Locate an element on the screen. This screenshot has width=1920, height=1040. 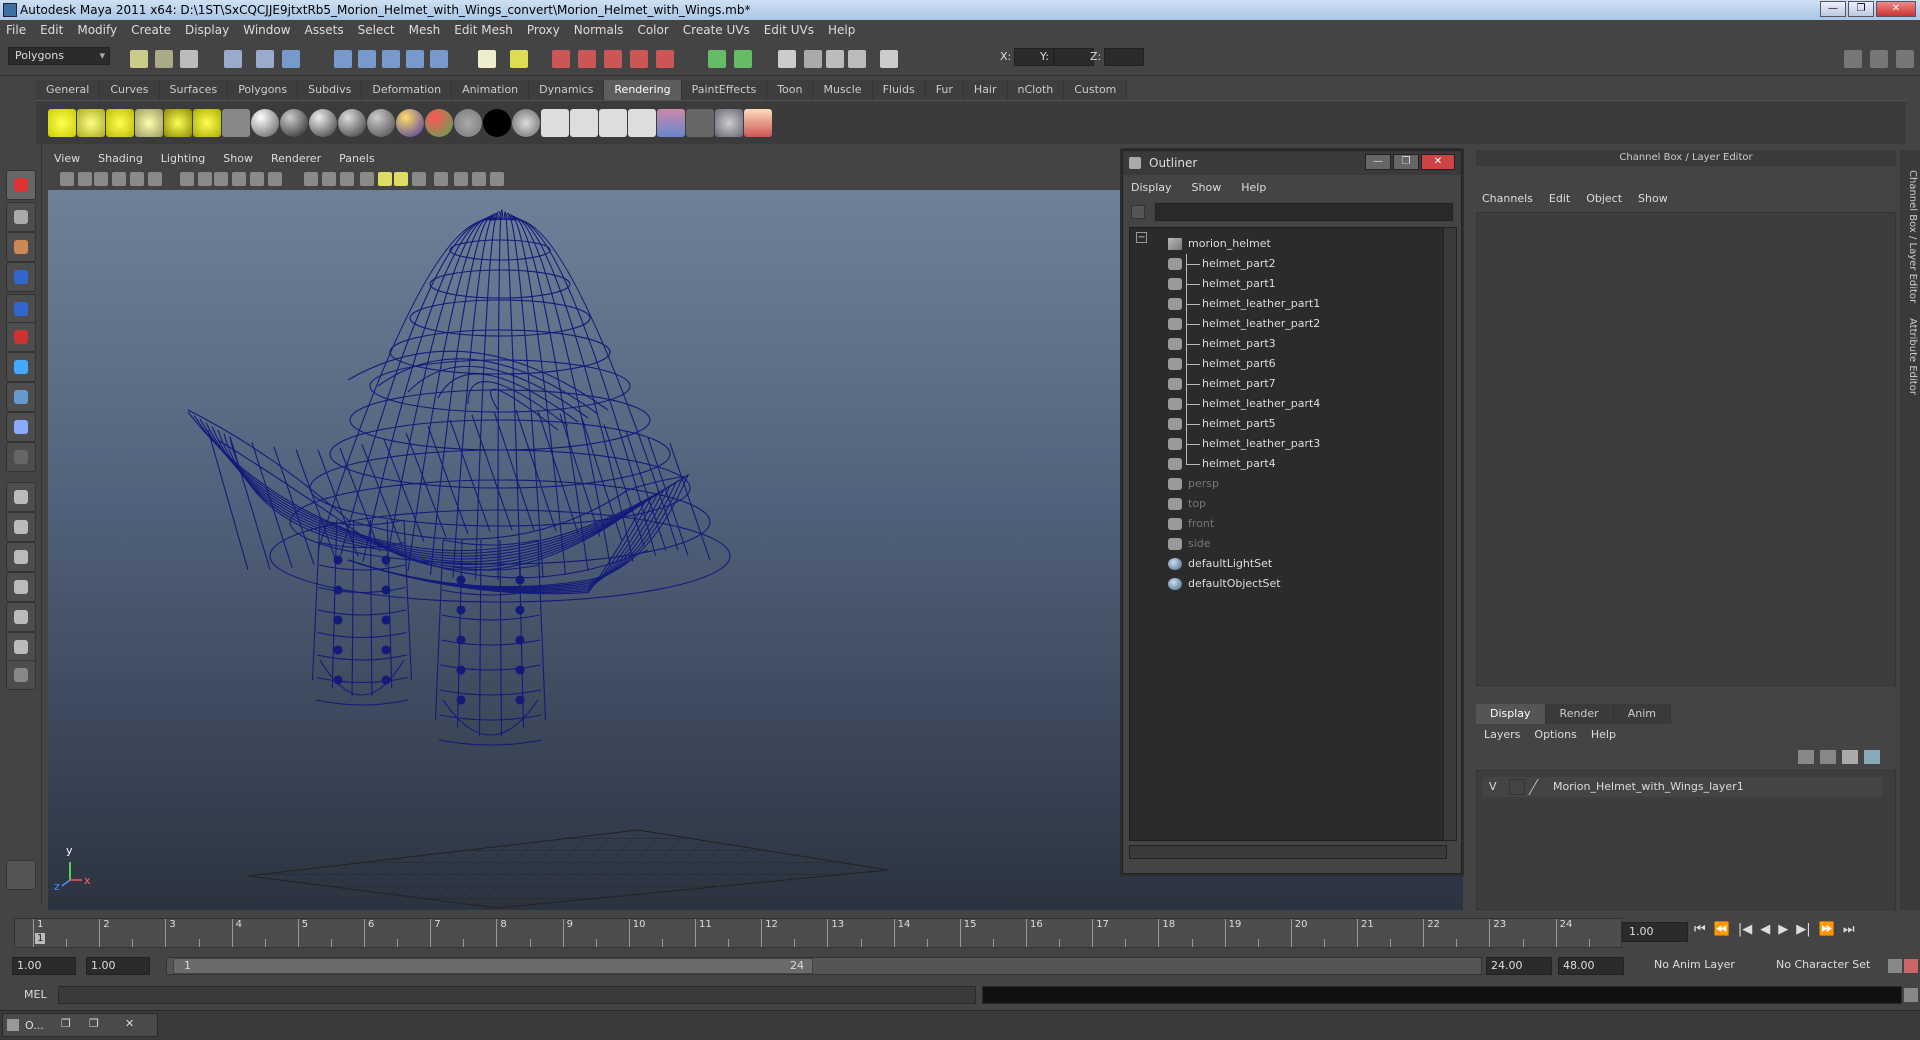
snap-grid-icon is located at coordinates (343, 59).